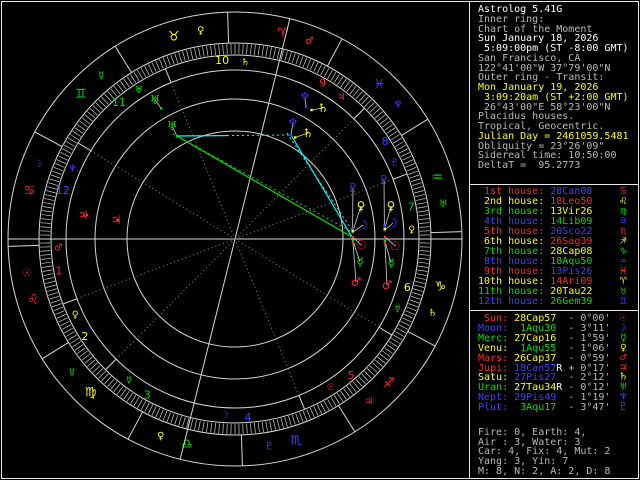 Image resolution: width=640 pixels, height=480 pixels. Describe the element at coordinates (323, 108) in the screenshot. I see `outer-saturn-icon: ♄` at that location.